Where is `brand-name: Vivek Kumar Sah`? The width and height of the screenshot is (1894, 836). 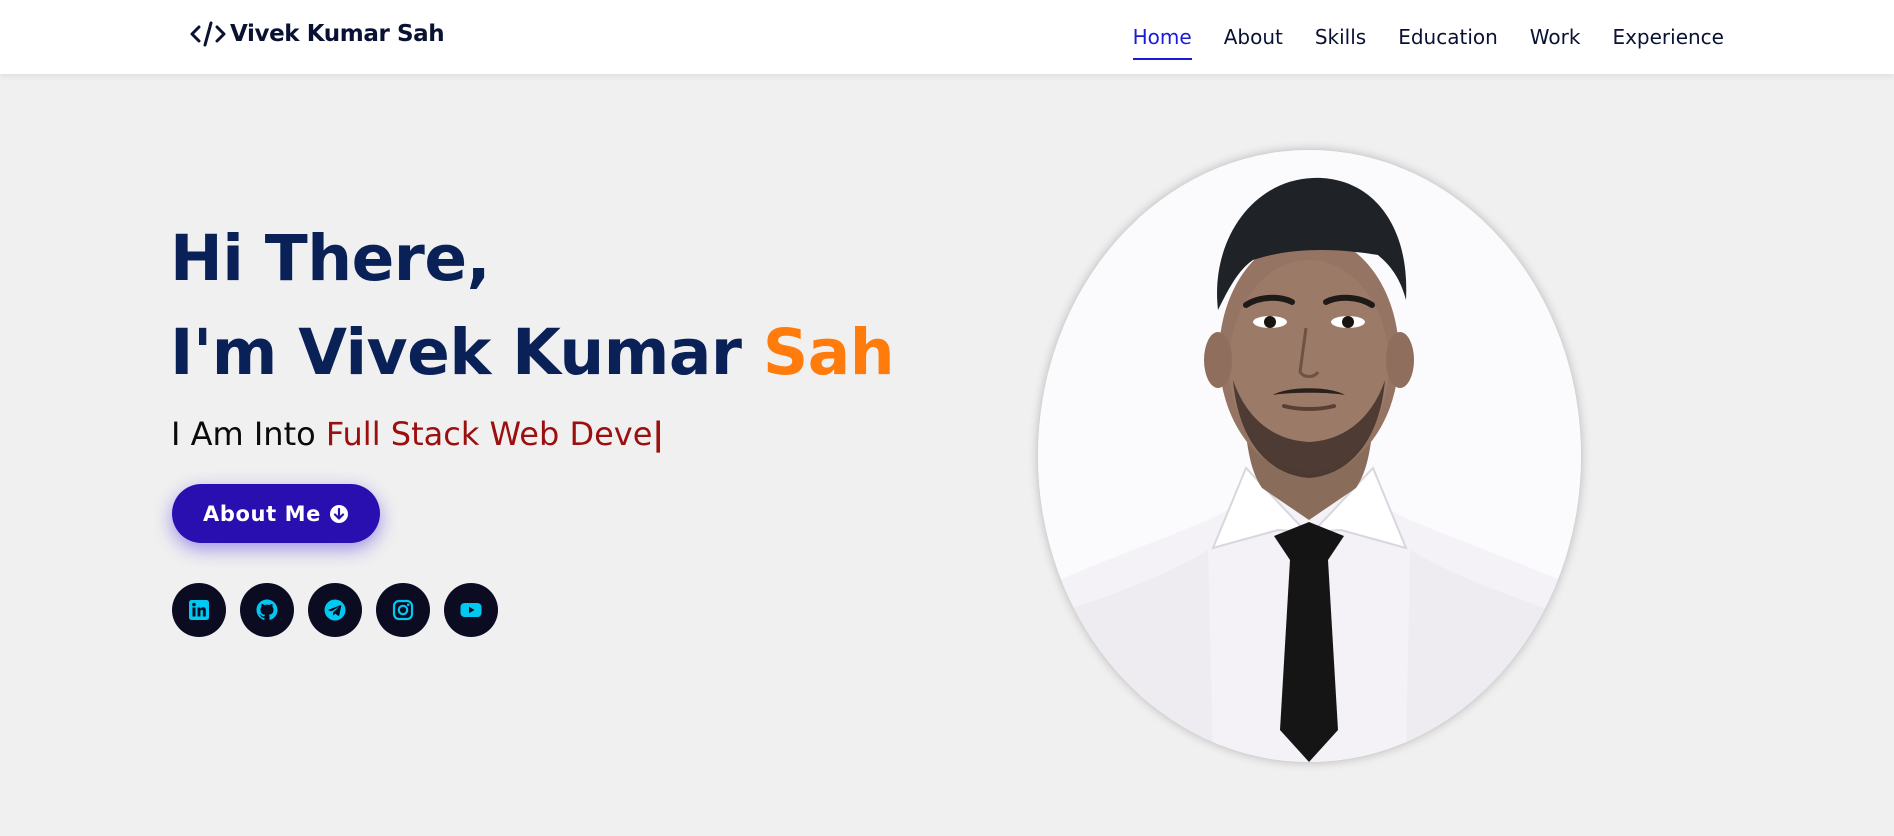 brand-name: Vivek Kumar Sah is located at coordinates (337, 34).